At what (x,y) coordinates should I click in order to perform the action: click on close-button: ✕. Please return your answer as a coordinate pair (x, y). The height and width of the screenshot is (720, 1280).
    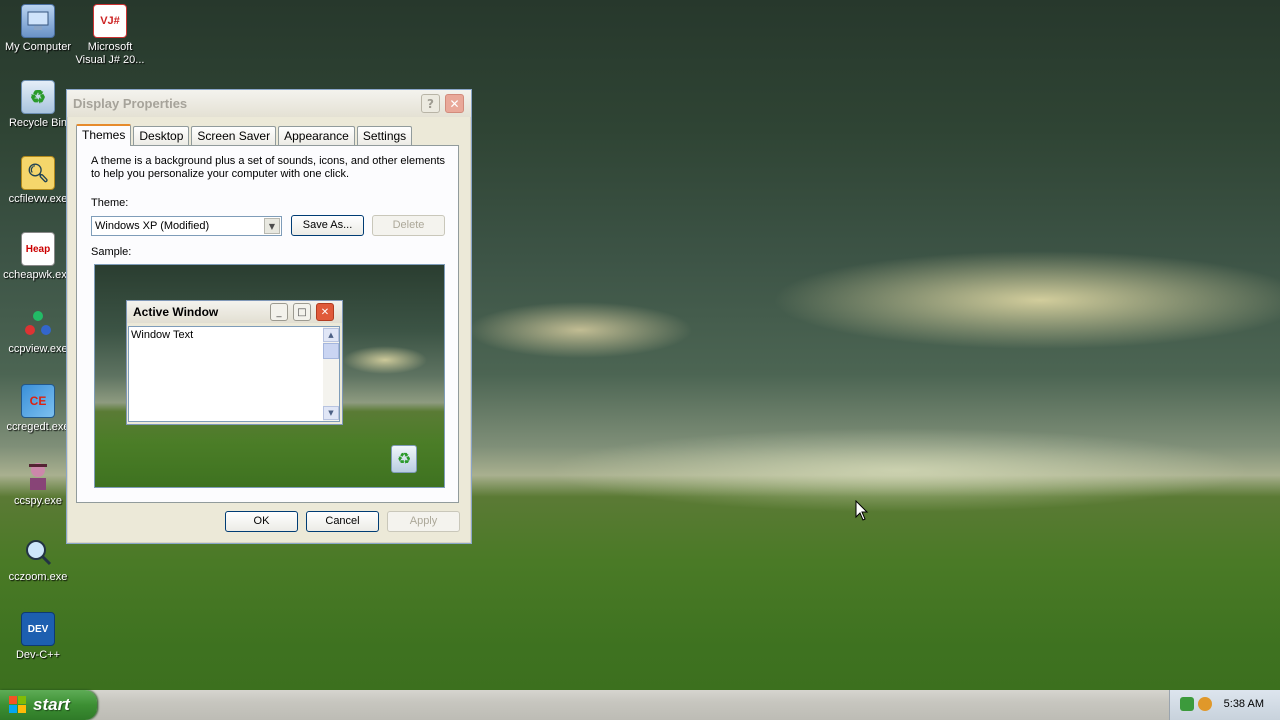
    Looking at the image, I should click on (454, 103).